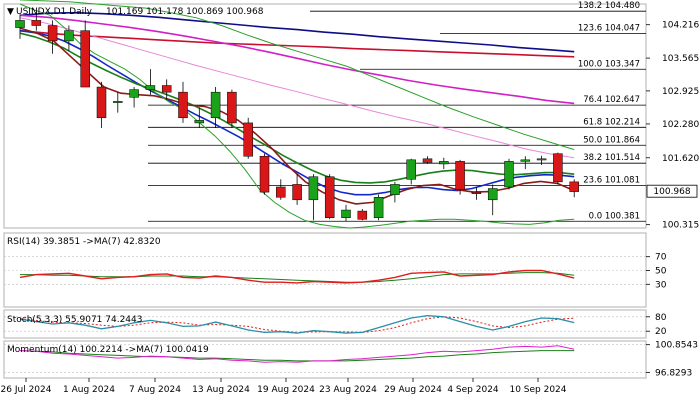 The width and height of the screenshot is (700, 404). Describe the element at coordinates (671, 192) in the screenshot. I see `current-price-label: 100.968` at that location.